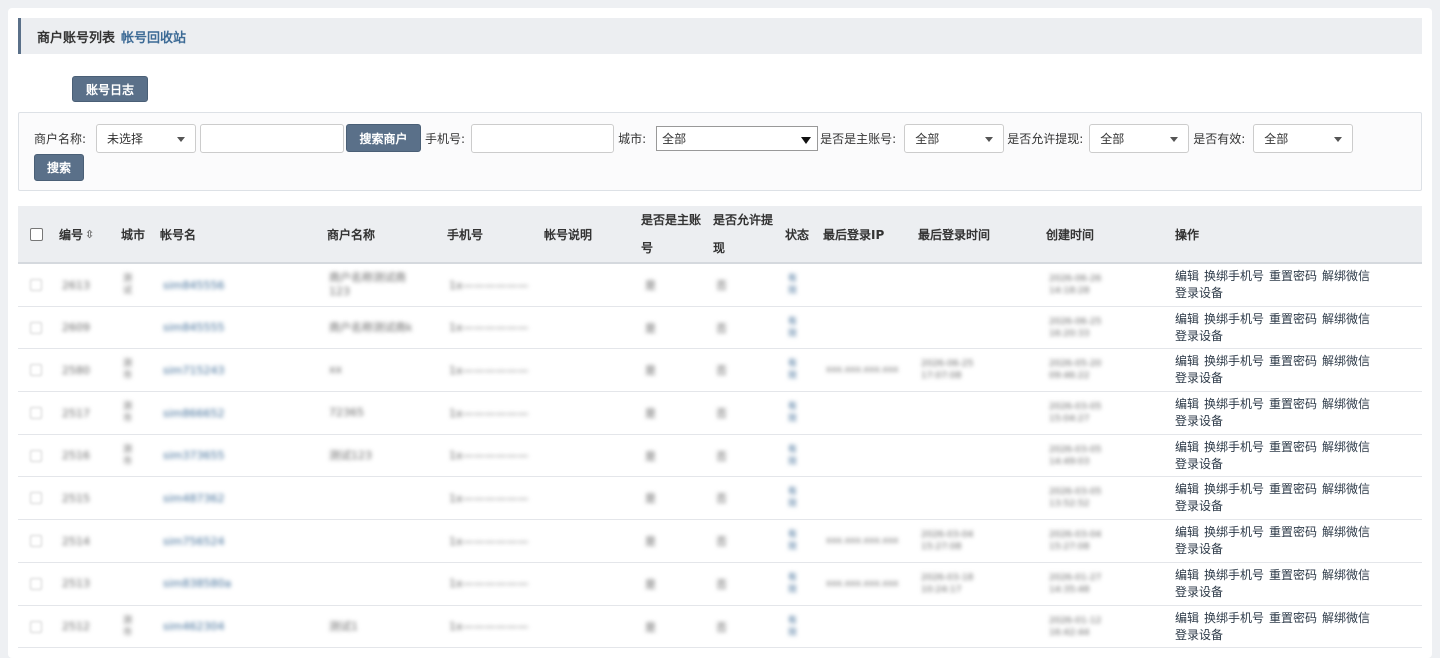 The height and width of the screenshot is (658, 1440). Describe the element at coordinates (36, 234) in the screenshot. I see `select-all-checkbox` at that location.